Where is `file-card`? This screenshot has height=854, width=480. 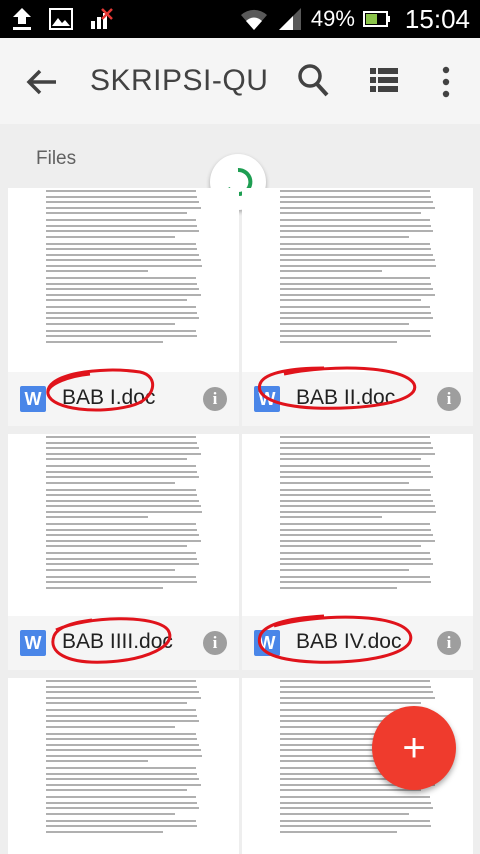 file-card is located at coordinates (123, 766).